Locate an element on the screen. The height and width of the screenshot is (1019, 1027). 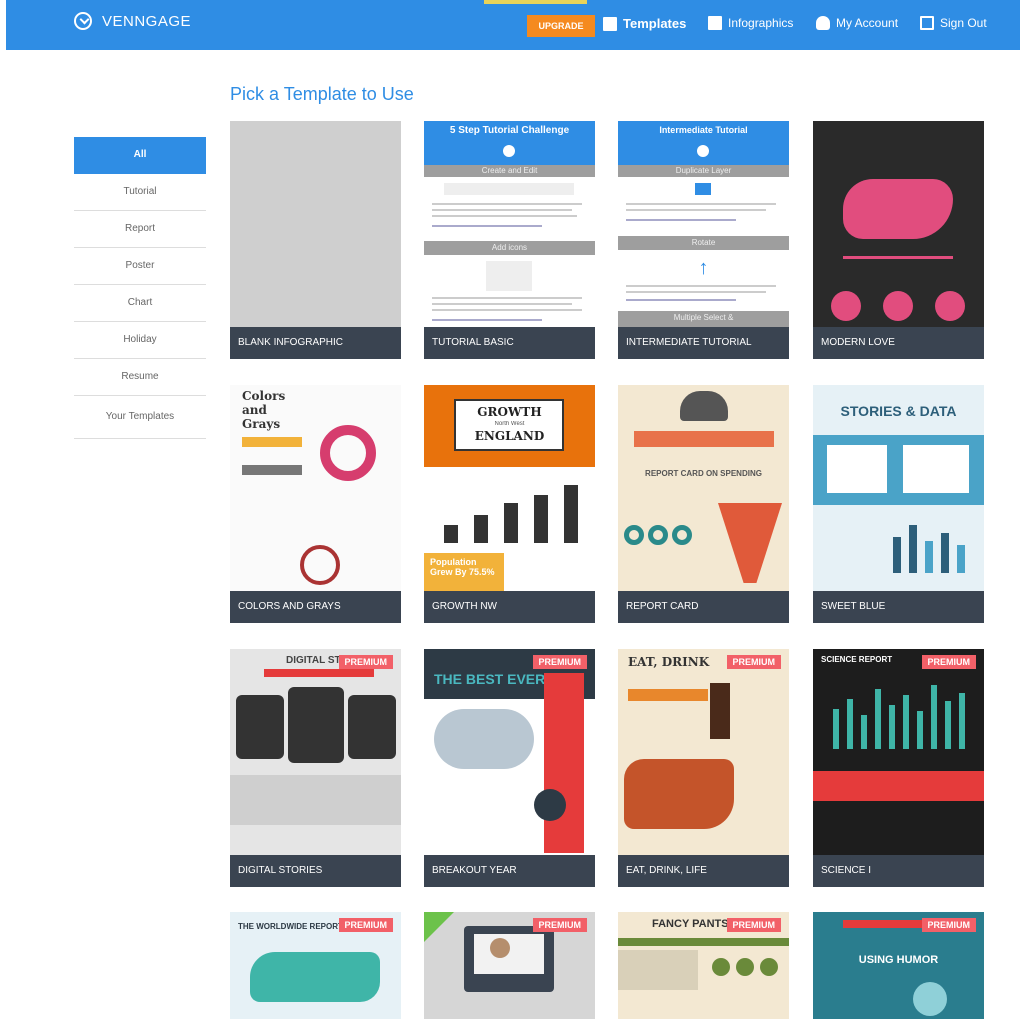
template-thumbnail: THE BEST EVER is located at coordinates (509, 752).